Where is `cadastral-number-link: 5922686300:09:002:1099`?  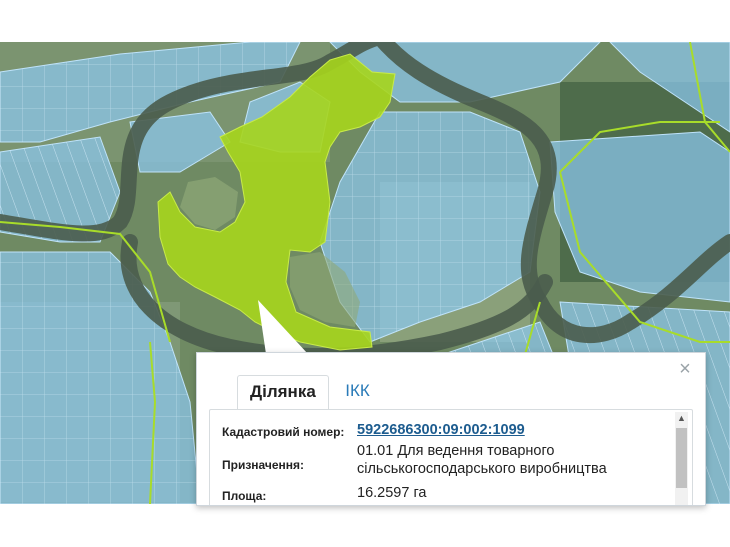 cadastral-number-link: 5922686300:09:002:1099 is located at coordinates (441, 430).